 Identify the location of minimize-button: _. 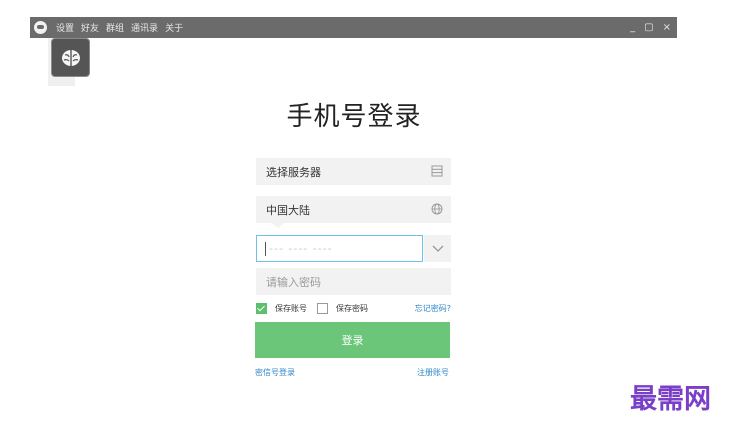
(632, 27).